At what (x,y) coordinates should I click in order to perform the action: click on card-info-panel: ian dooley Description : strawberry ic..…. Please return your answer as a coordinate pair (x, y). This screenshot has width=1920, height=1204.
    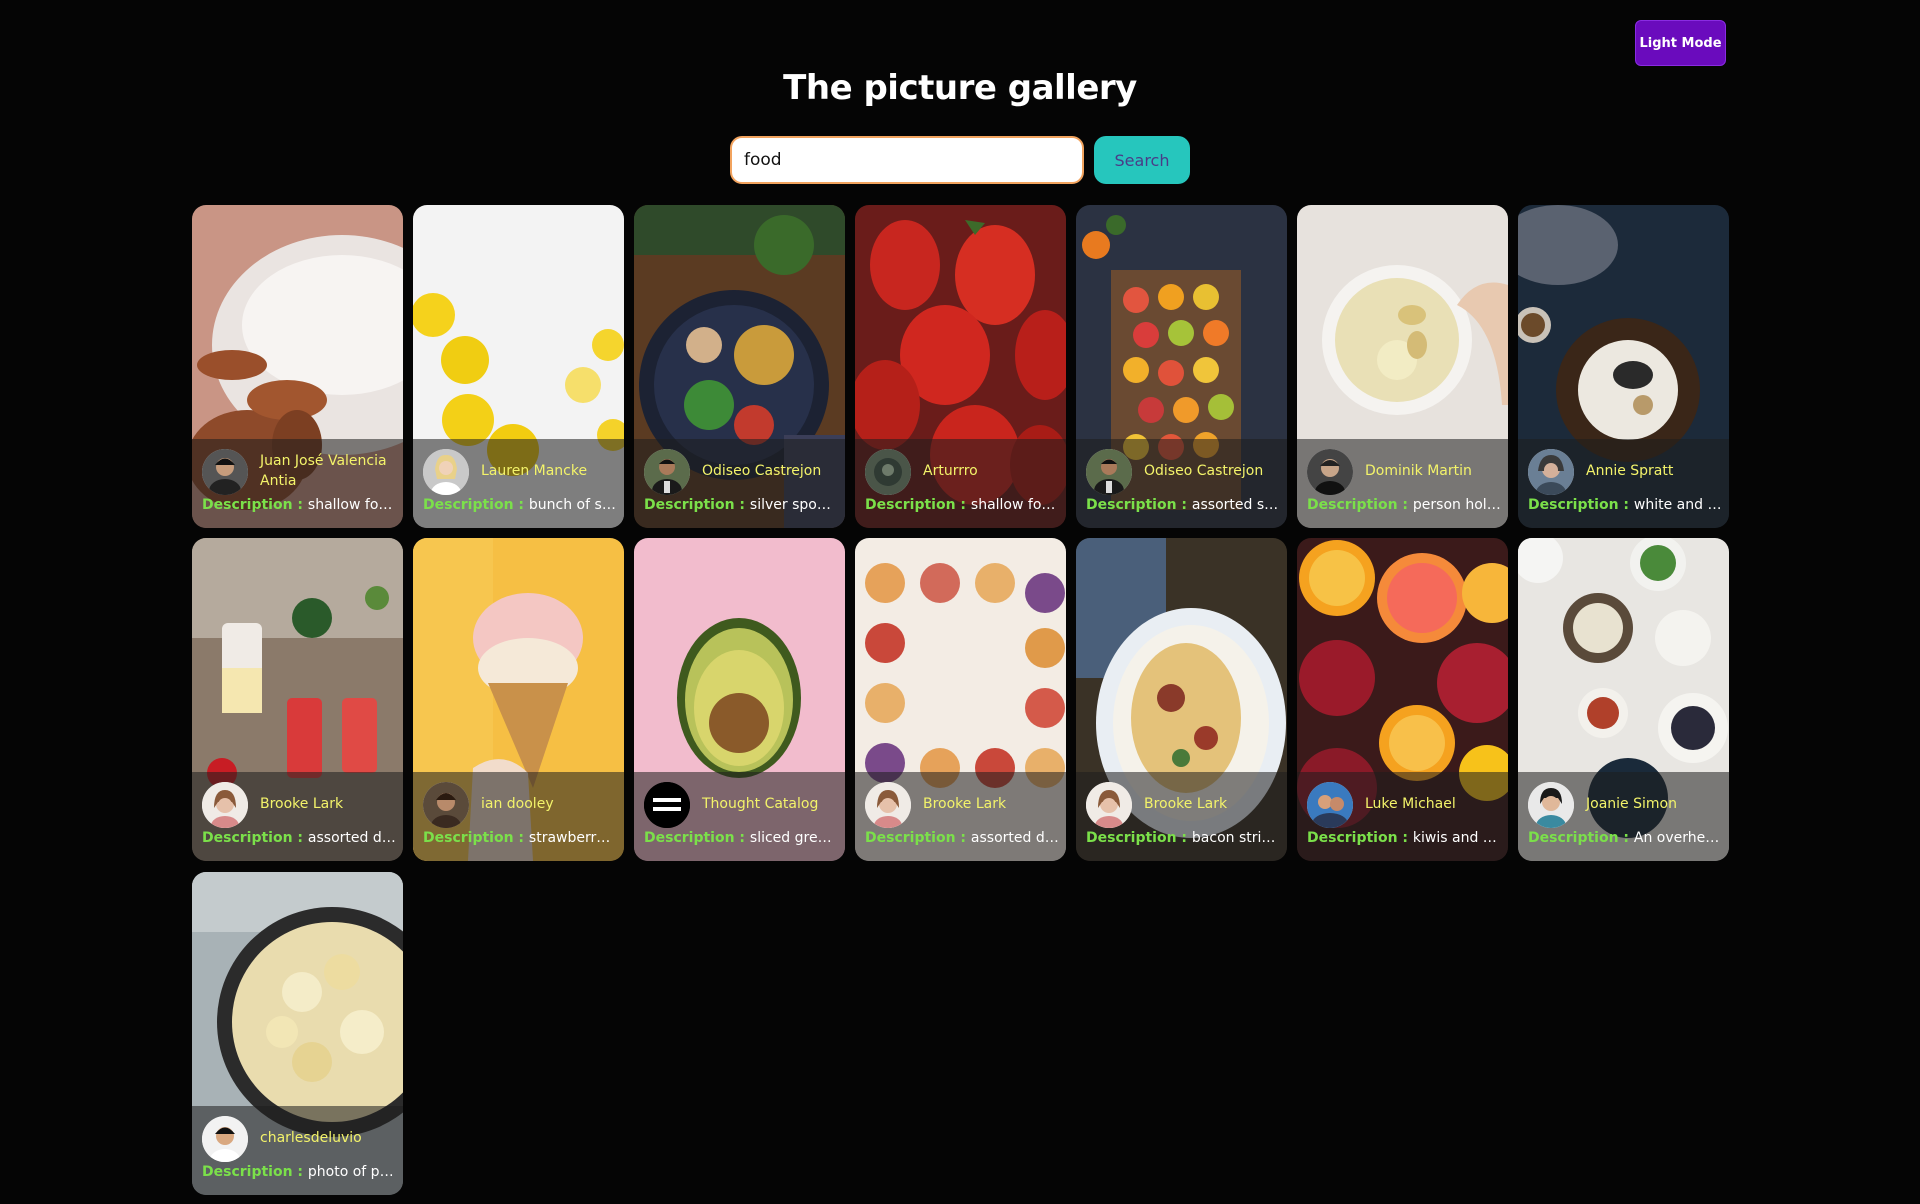
    Looking at the image, I should click on (518, 816).